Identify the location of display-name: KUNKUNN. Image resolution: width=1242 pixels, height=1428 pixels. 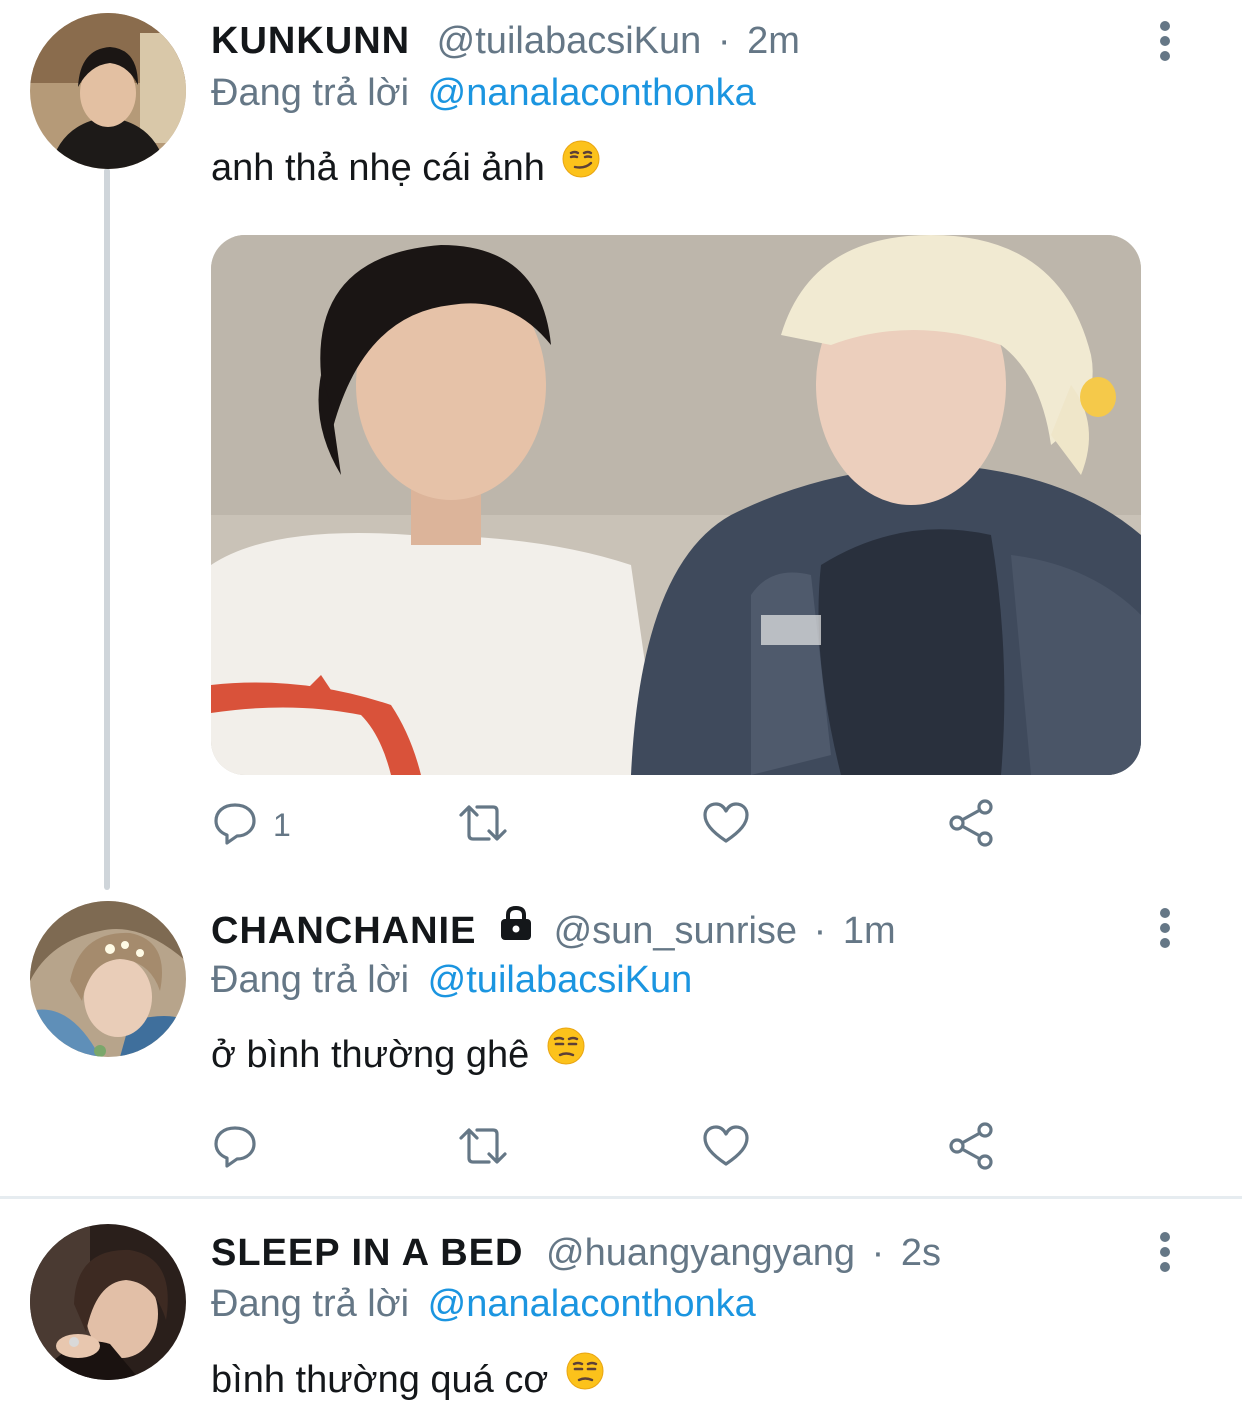
(310, 41).